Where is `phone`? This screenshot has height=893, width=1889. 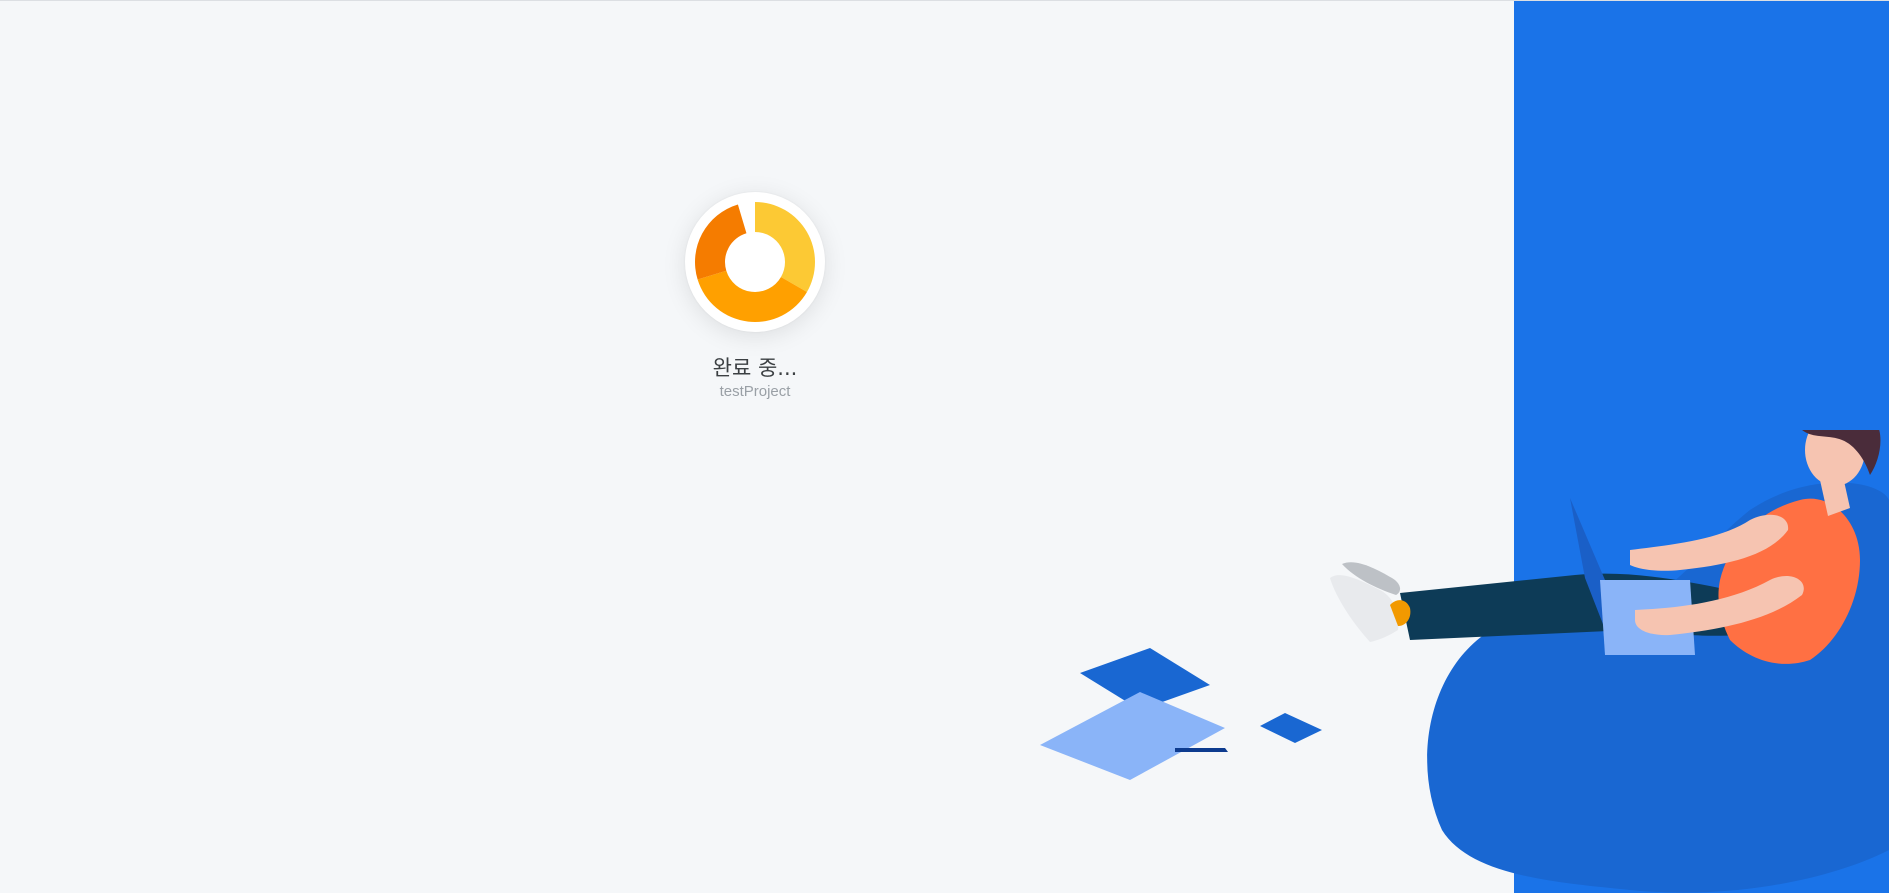 phone is located at coordinates (1291, 728).